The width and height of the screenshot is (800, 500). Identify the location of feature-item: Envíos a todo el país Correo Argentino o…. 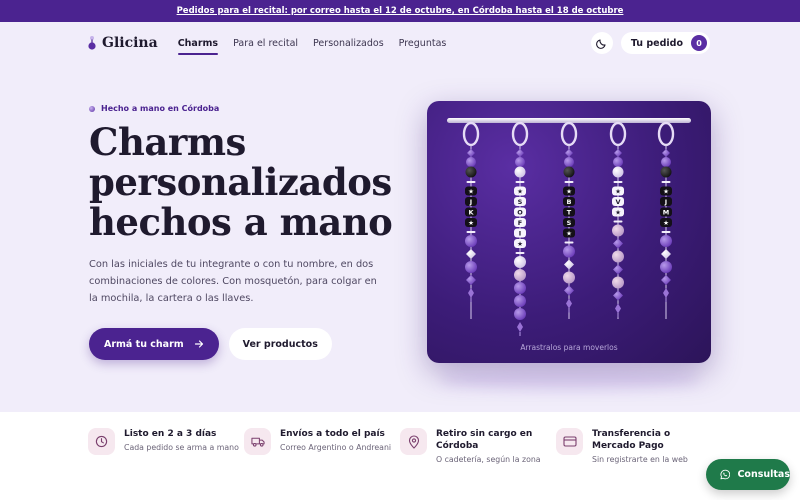
(322, 456).